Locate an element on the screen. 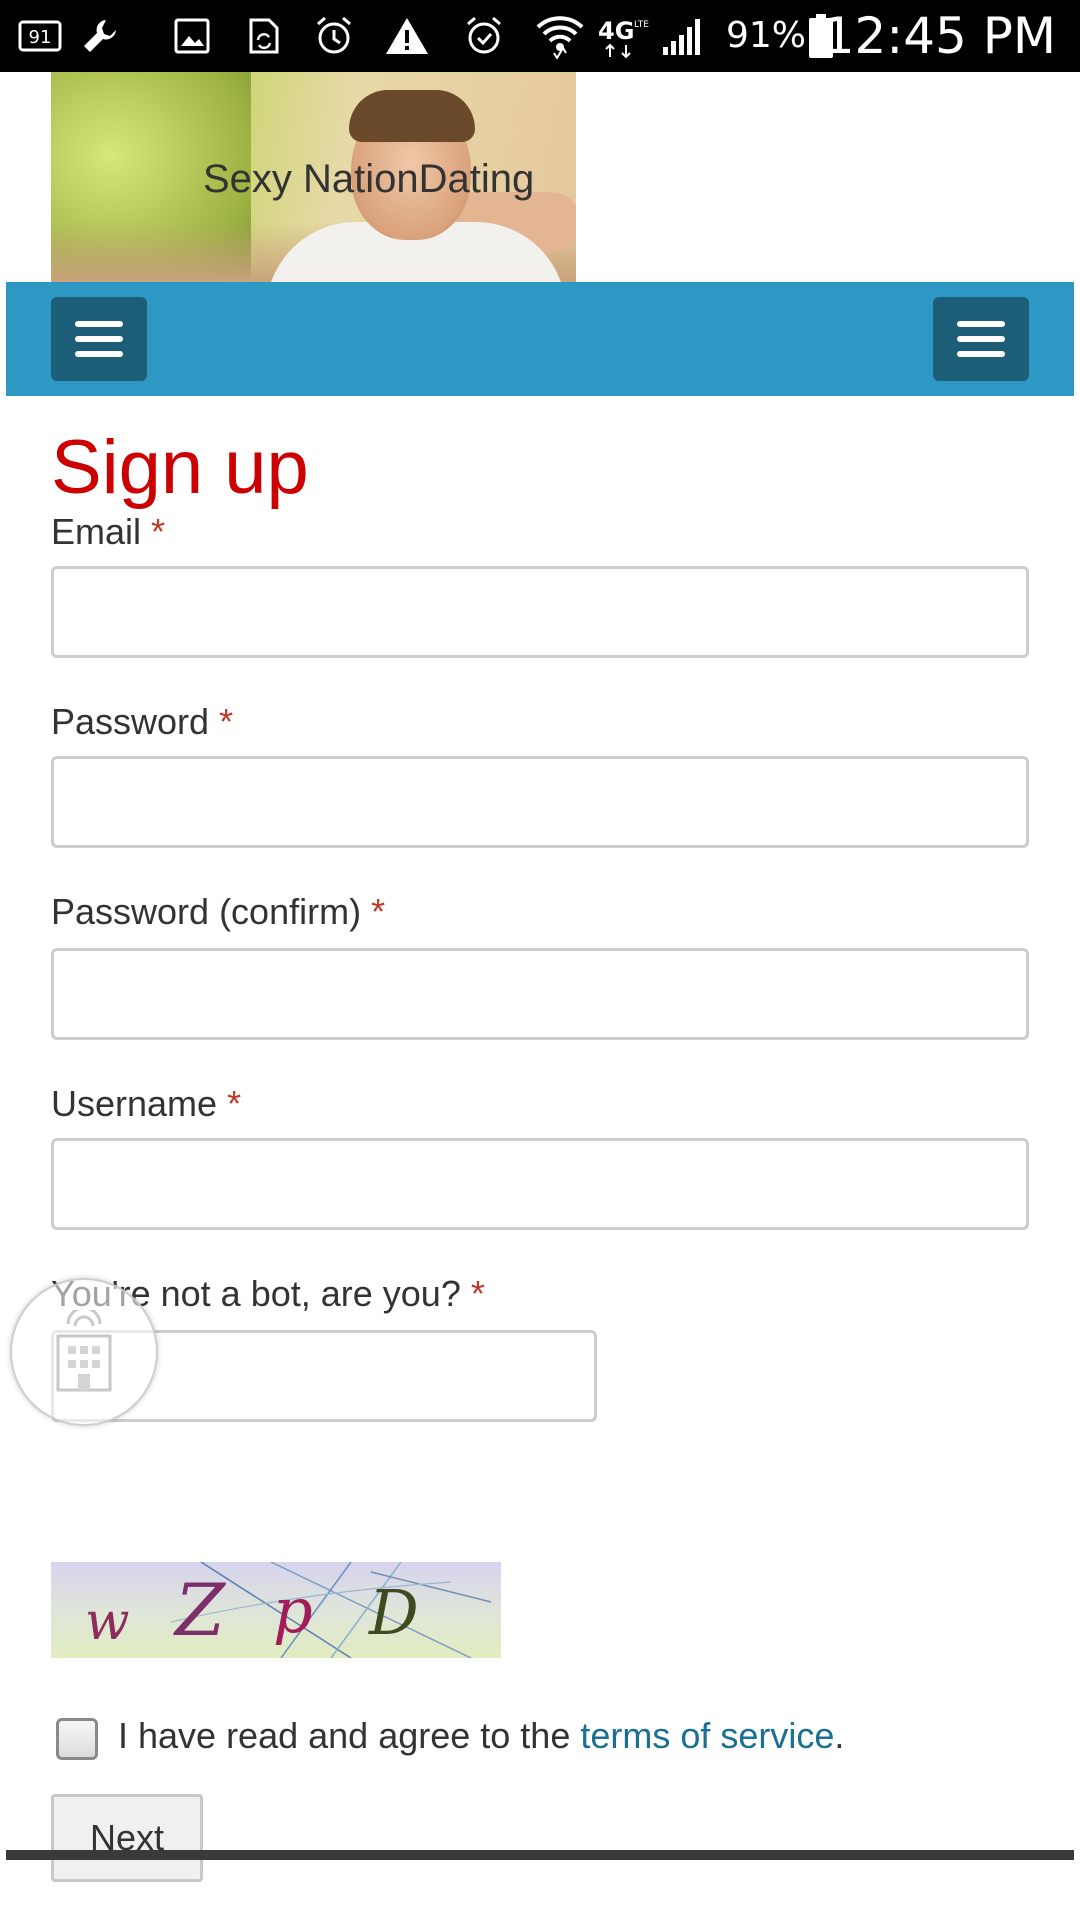 Image resolution: width=1080 pixels, height=1920 pixels. status-bar: 91 4G LTE 91% 12:45 PM is located at coordinates (540, 36).